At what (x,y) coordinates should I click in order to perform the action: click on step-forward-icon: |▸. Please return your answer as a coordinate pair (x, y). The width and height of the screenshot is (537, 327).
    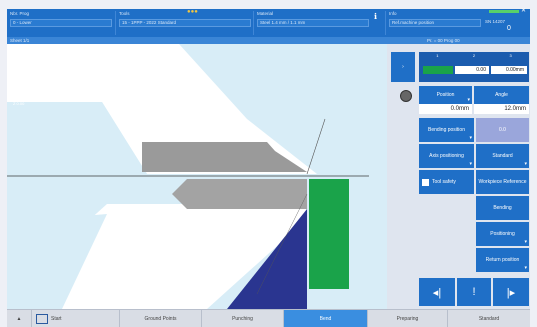
    Looking at the image, I should click on (511, 292).